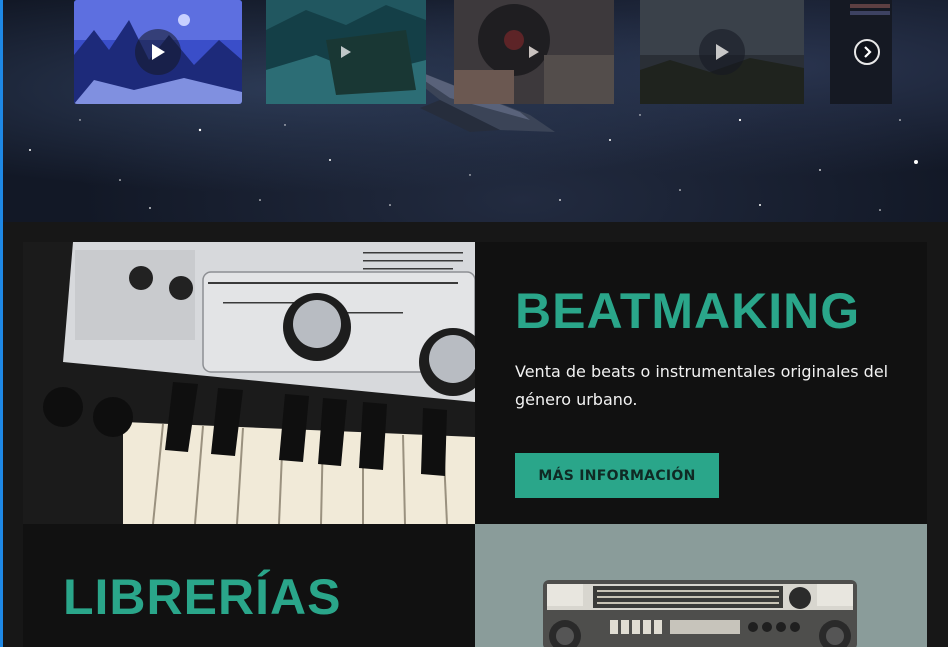 The height and width of the screenshot is (647, 948). Describe the element at coordinates (617, 475) in the screenshot. I see `more-info-button: MÁS INFORMACIÓN` at that location.